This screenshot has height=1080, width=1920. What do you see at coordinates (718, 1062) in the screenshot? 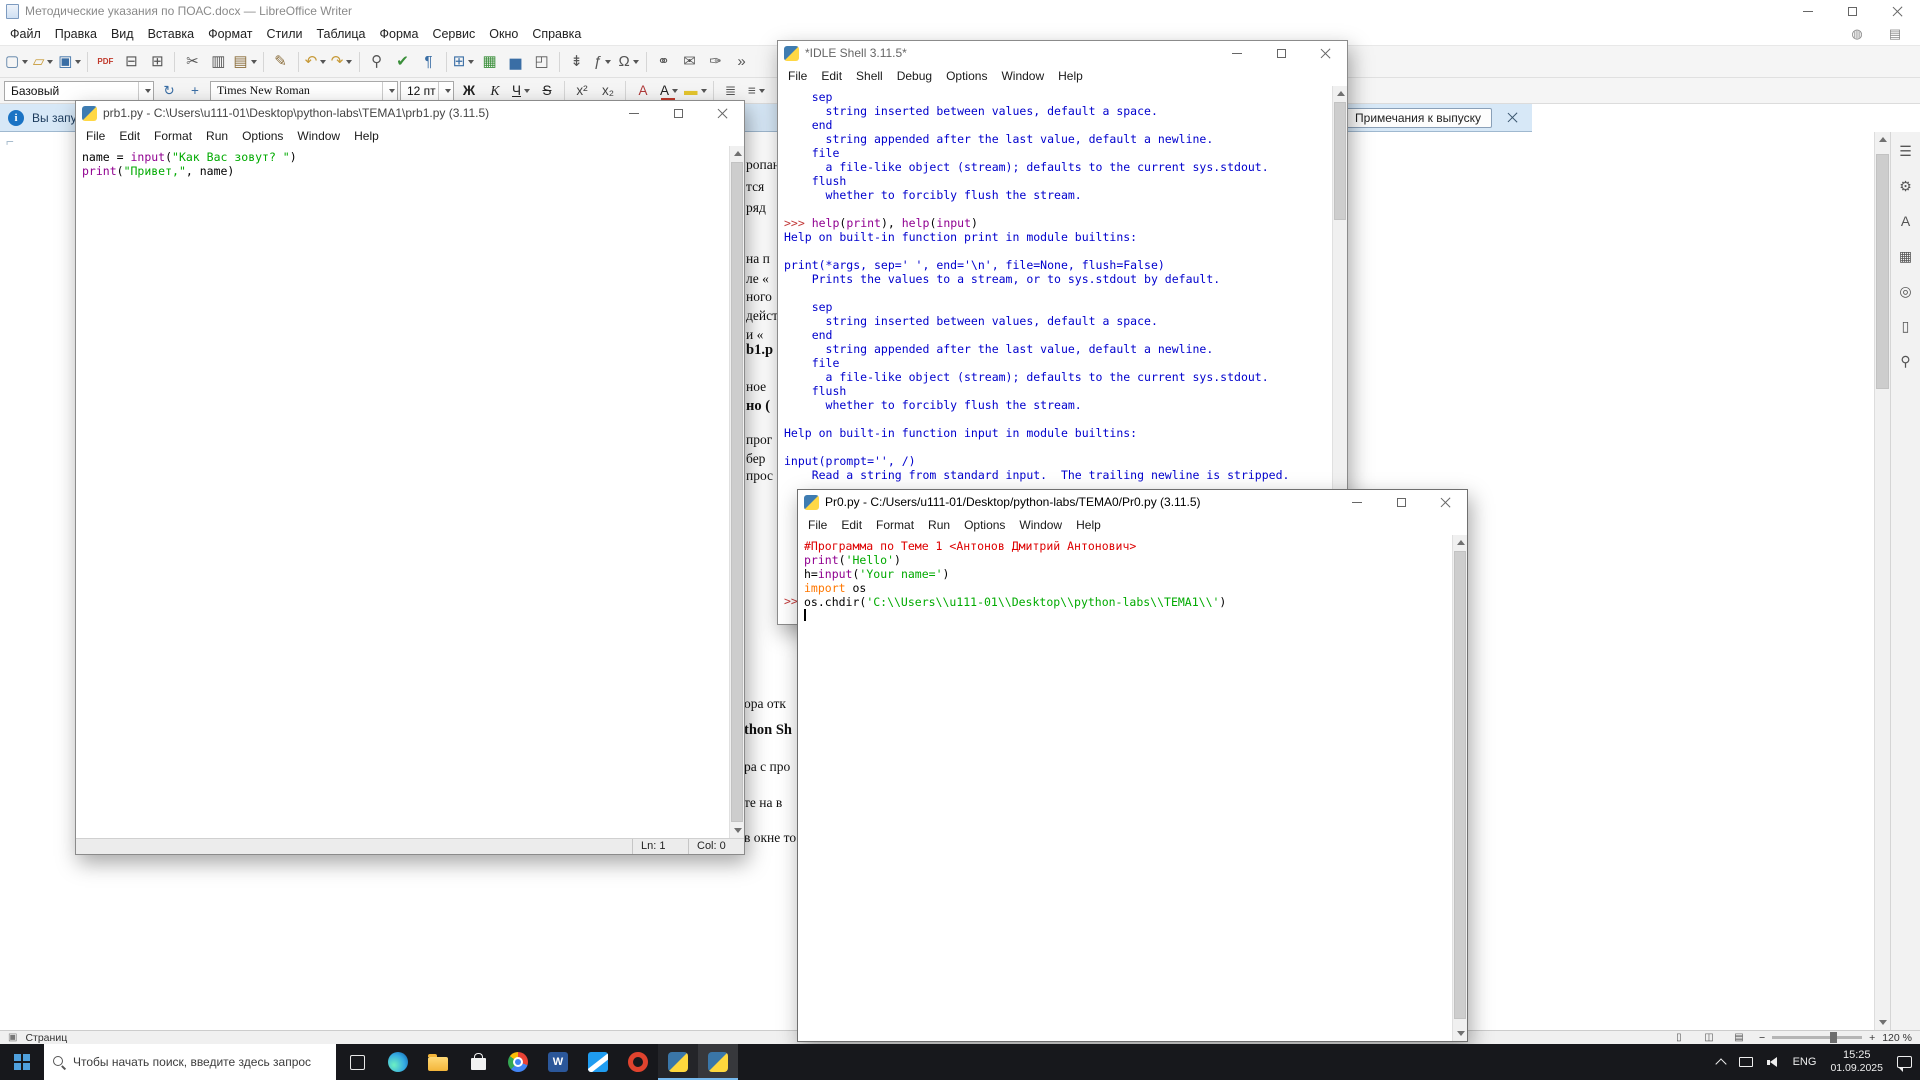
I see `taskbar-python-button` at bounding box center [718, 1062].